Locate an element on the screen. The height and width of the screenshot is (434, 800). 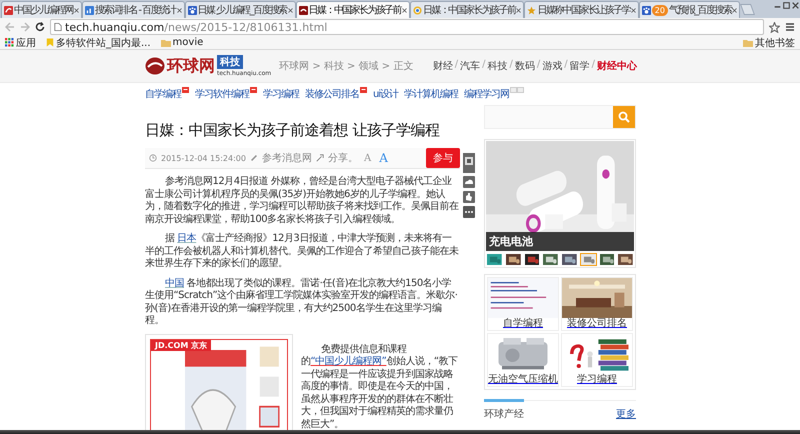
bookmark-label: 应用 is located at coordinates (26, 43).